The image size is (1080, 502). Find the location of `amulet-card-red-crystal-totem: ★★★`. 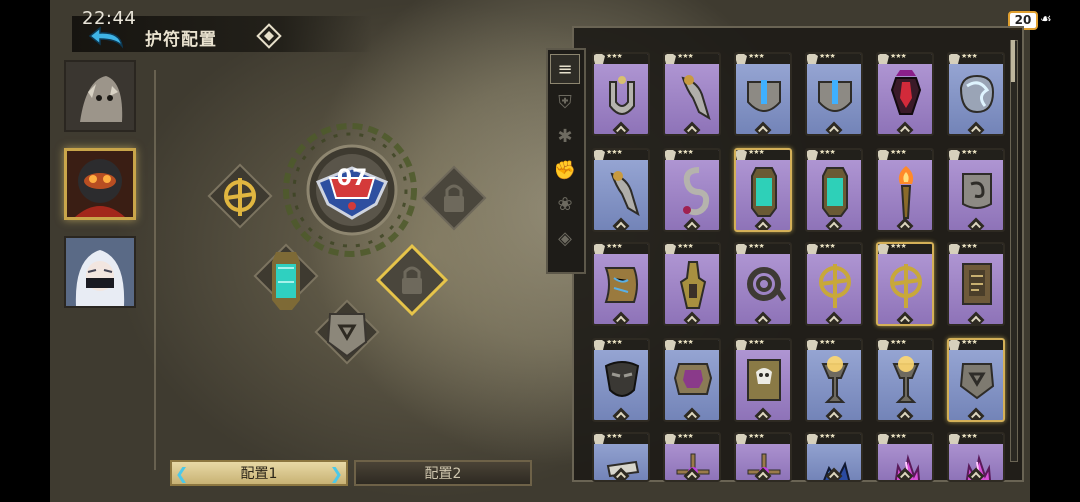

amulet-card-red-crystal-totem: ★★★ is located at coordinates (905, 94).